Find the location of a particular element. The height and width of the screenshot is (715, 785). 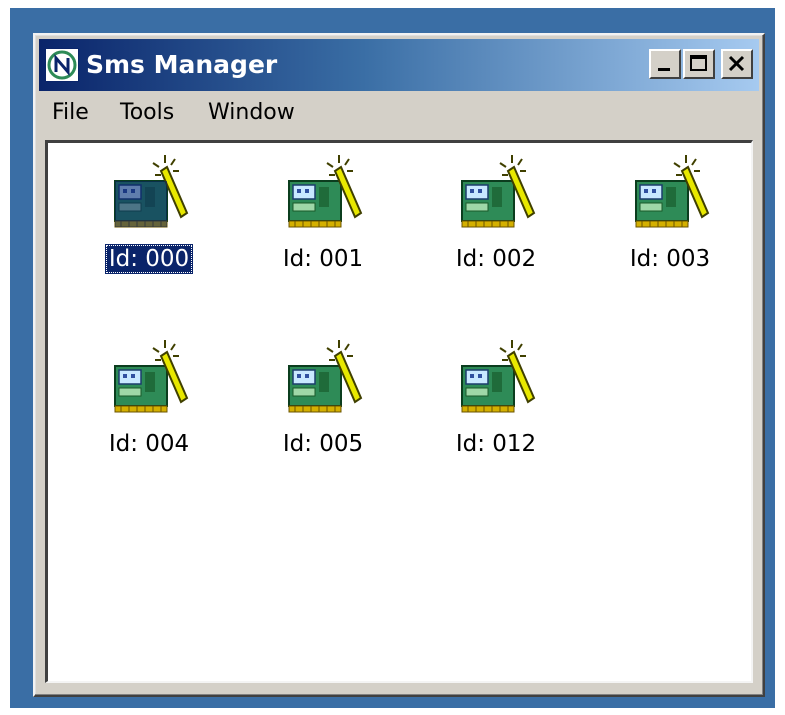

device-label: Id: 004 is located at coordinates (149, 444).